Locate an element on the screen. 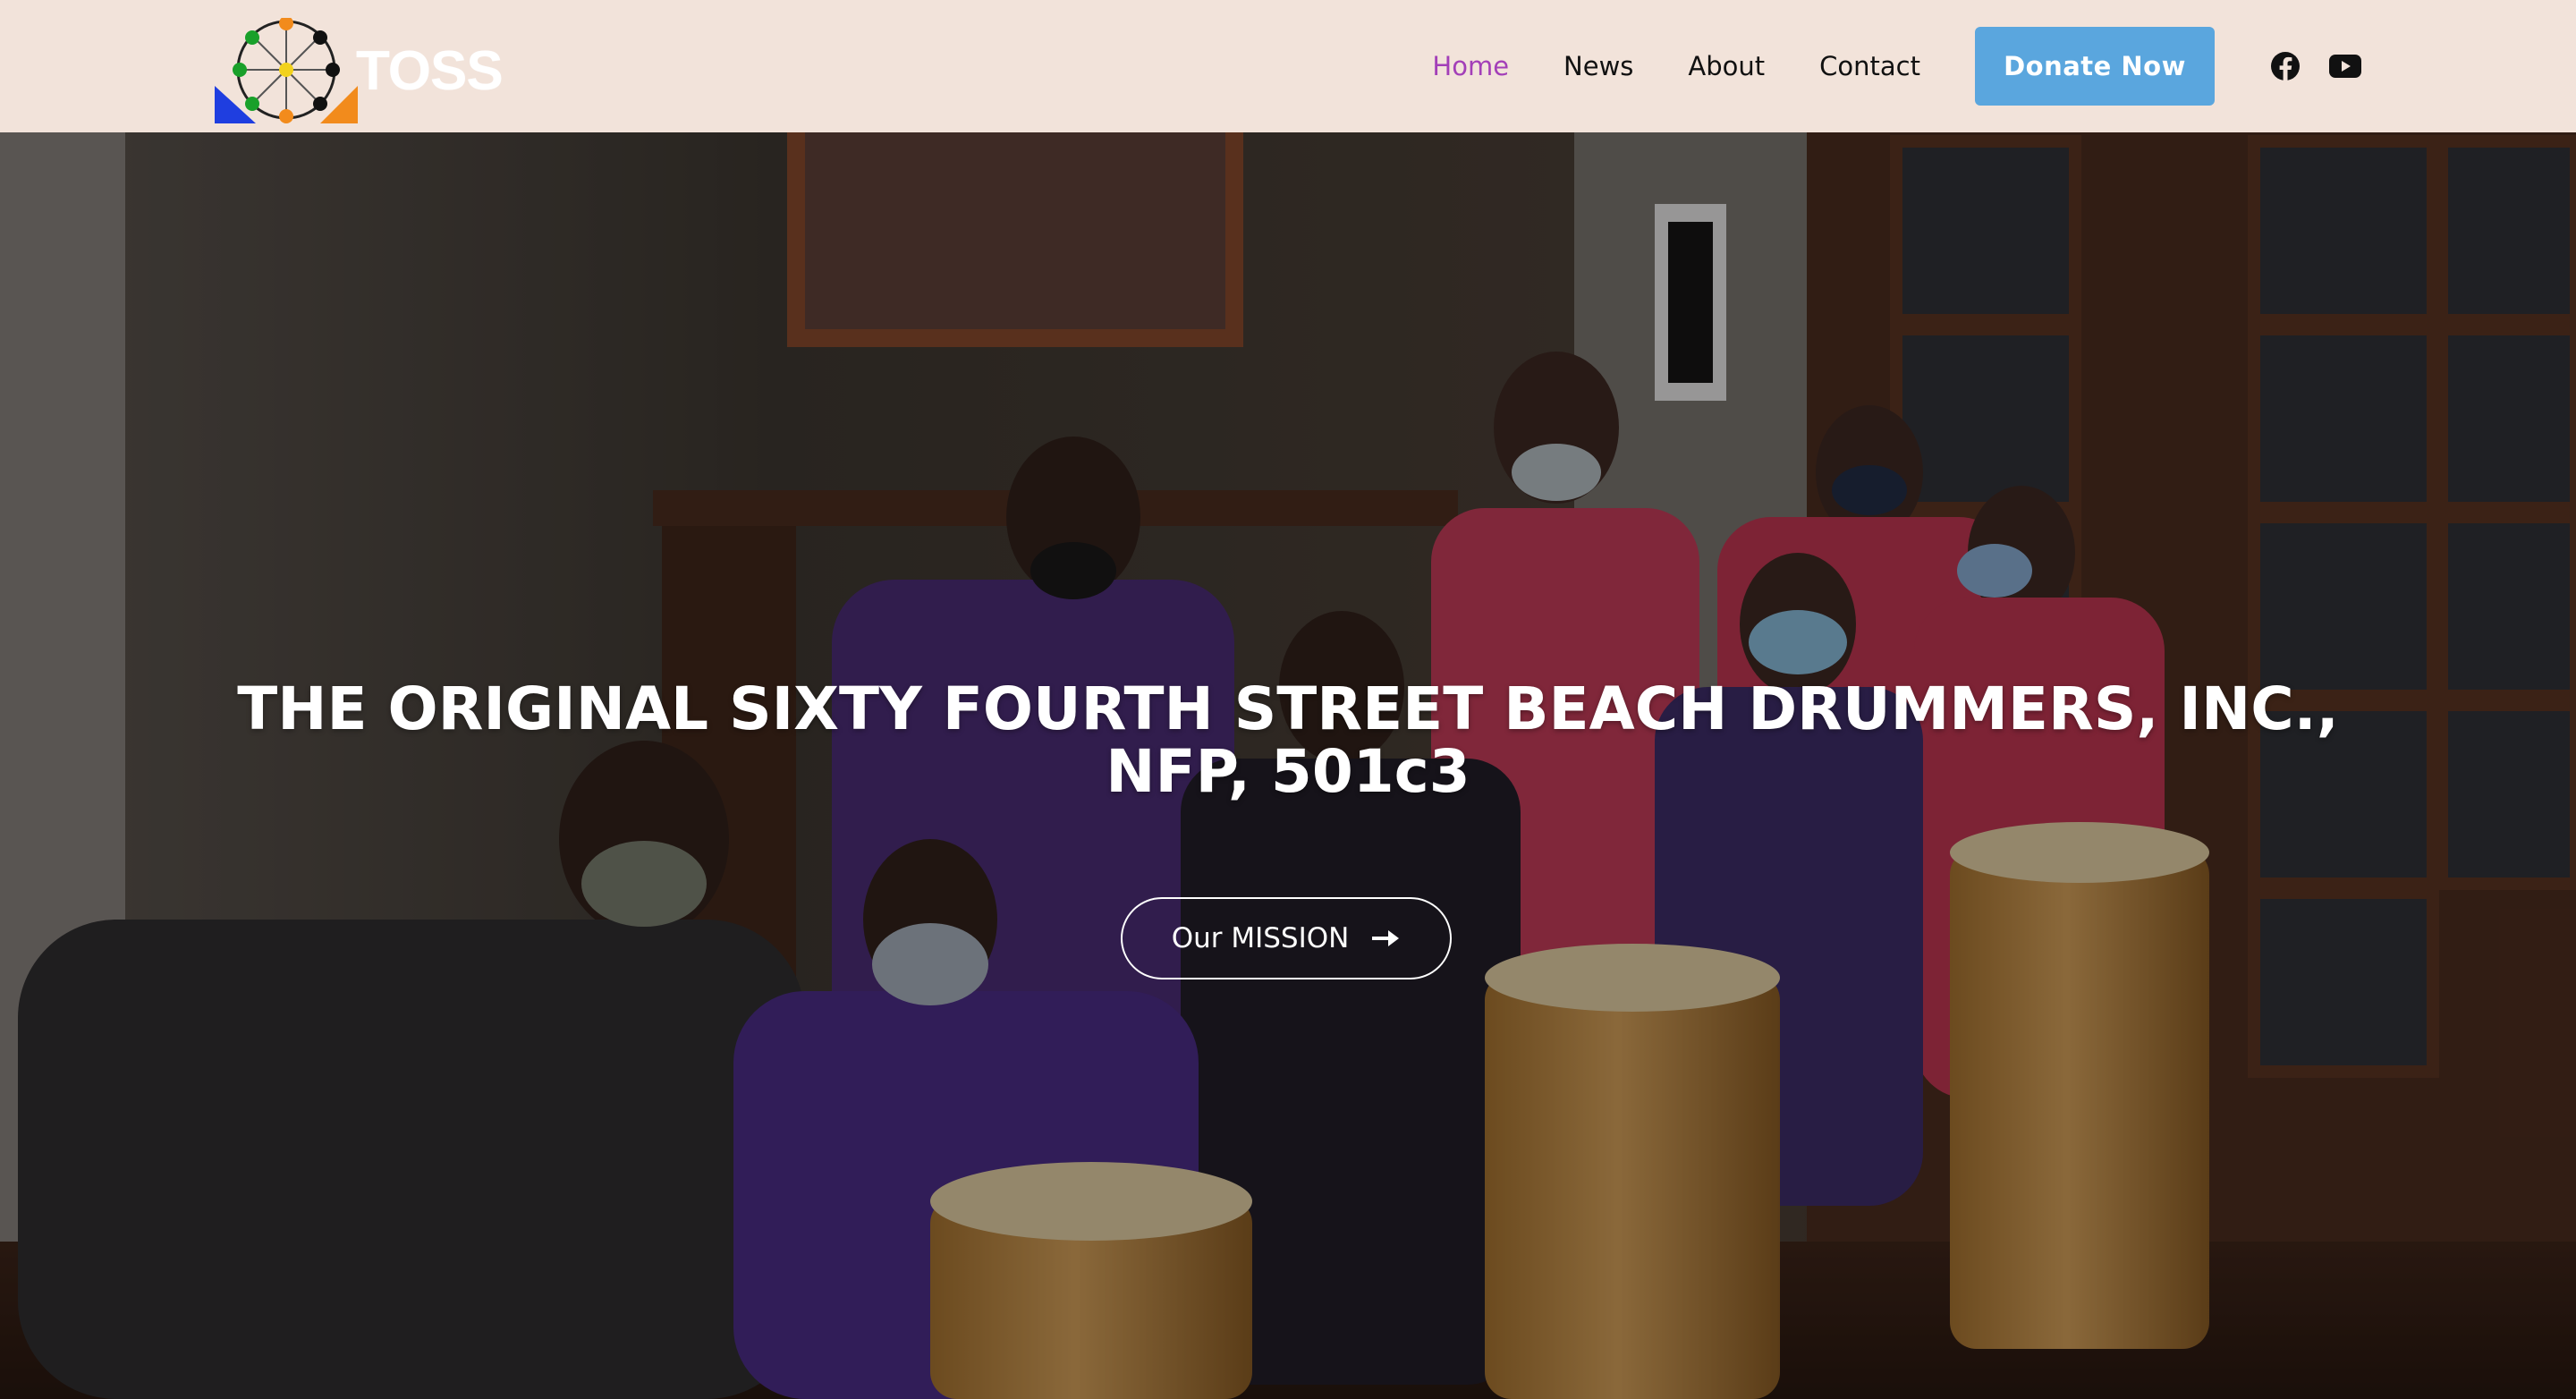 The image size is (2576, 1399). nav-about: About is located at coordinates (1726, 66).